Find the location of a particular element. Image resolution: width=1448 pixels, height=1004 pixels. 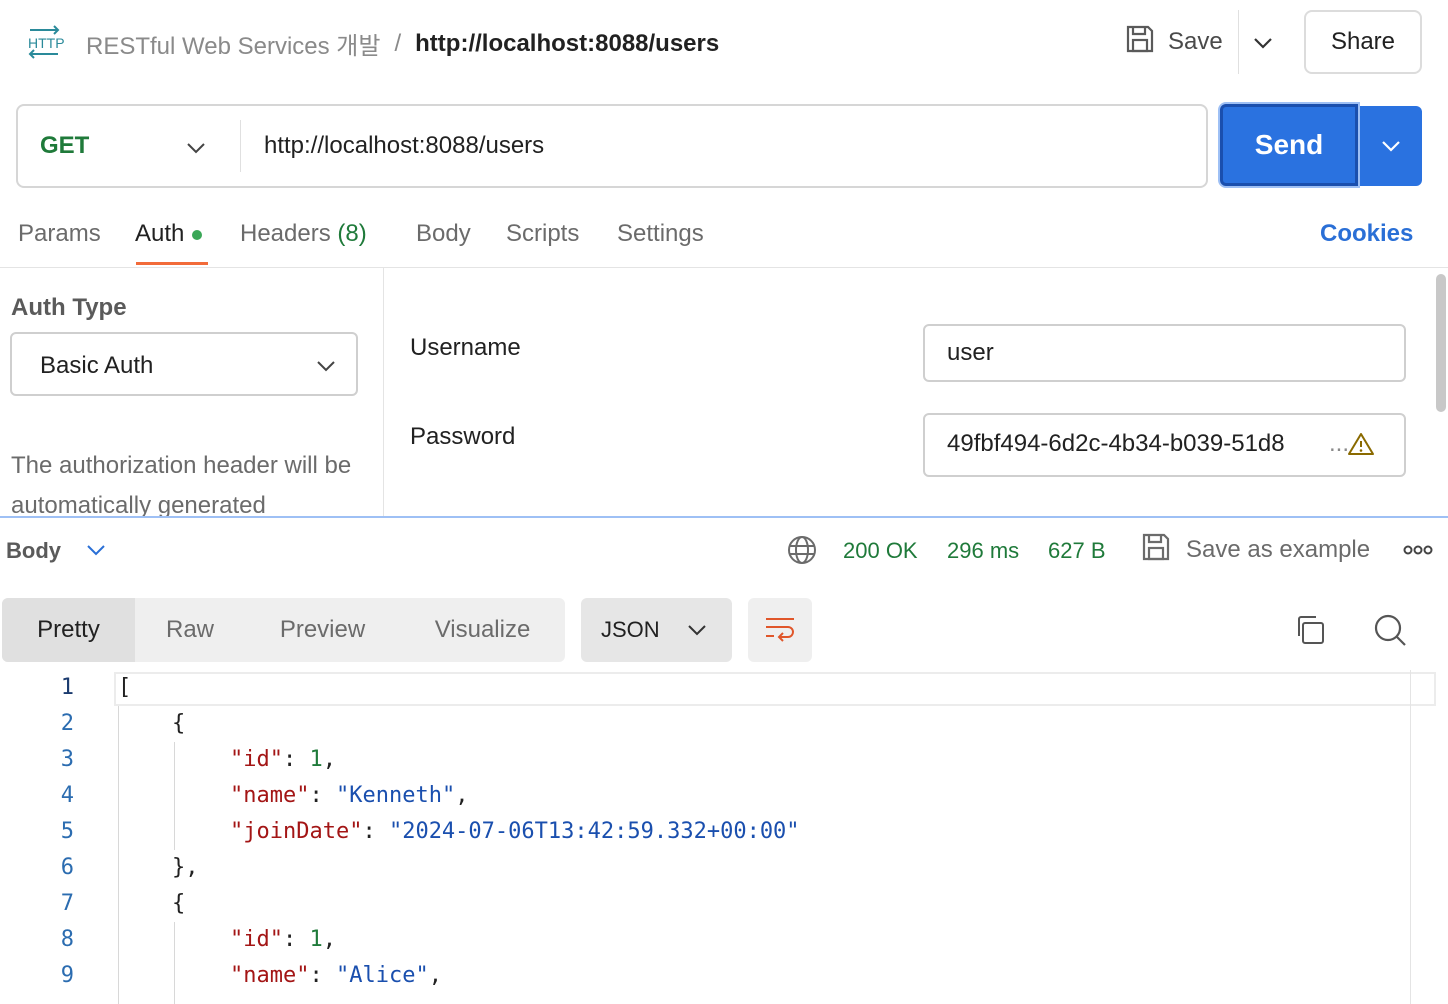

copy-icon is located at coordinates (1310, 630).